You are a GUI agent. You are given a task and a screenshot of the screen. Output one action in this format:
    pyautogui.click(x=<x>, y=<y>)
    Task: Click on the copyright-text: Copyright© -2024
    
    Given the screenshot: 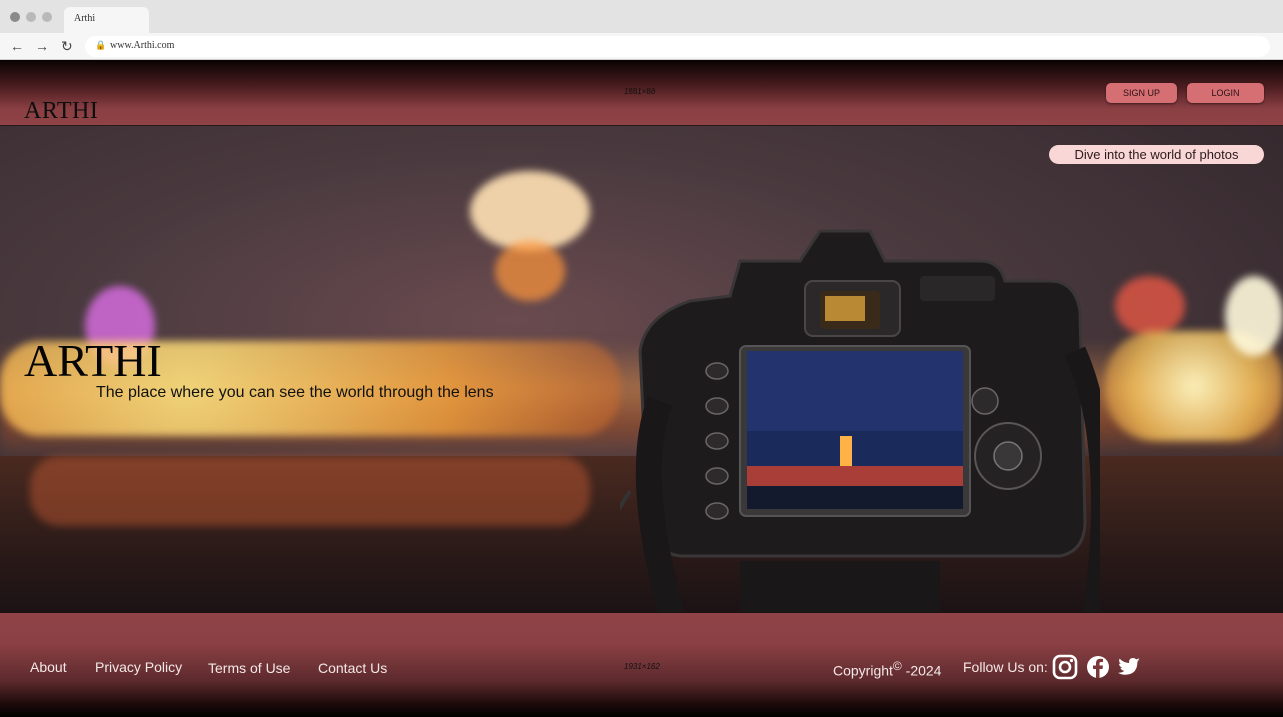 What is the action you would take?
    pyautogui.click(x=887, y=669)
    